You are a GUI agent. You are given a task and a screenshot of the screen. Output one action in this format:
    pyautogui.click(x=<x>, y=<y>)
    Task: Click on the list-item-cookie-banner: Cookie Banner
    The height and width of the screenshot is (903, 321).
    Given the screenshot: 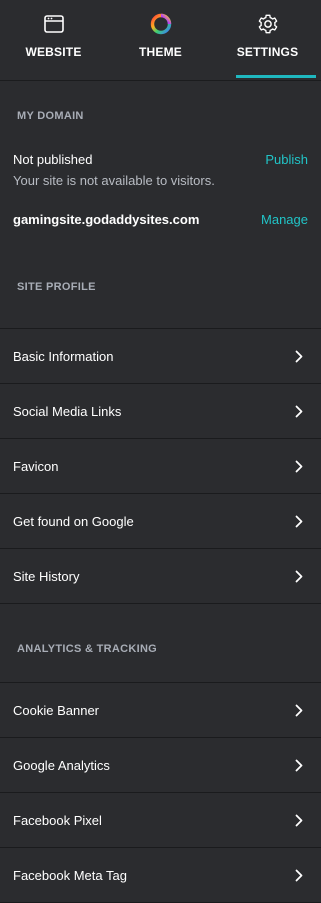 What is the action you would take?
    pyautogui.click(x=160, y=710)
    